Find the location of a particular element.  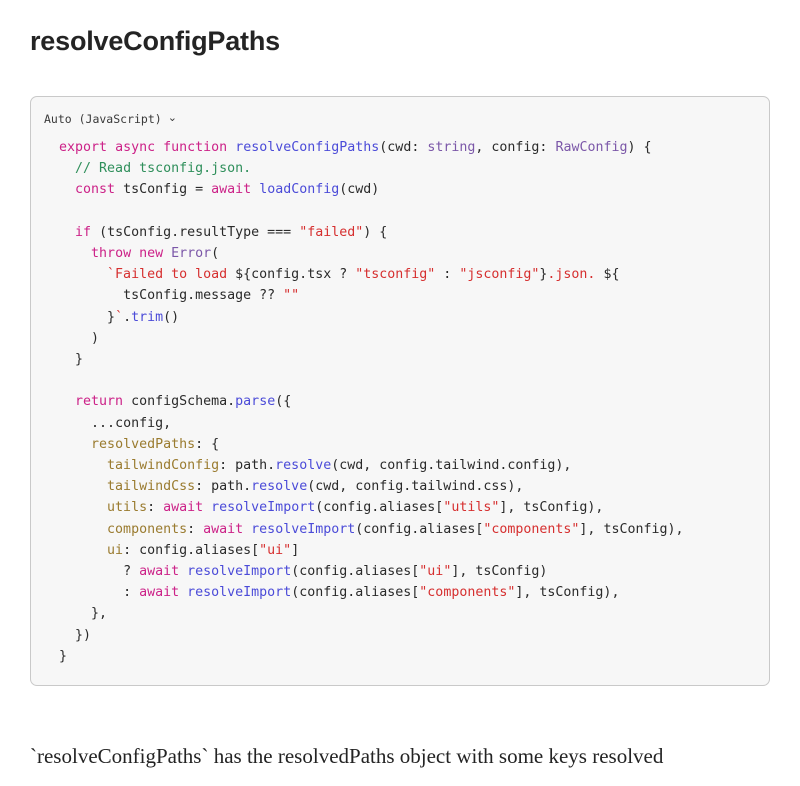

language-selector: Auto (JavaScript) ⌄ is located at coordinates (400, 113).